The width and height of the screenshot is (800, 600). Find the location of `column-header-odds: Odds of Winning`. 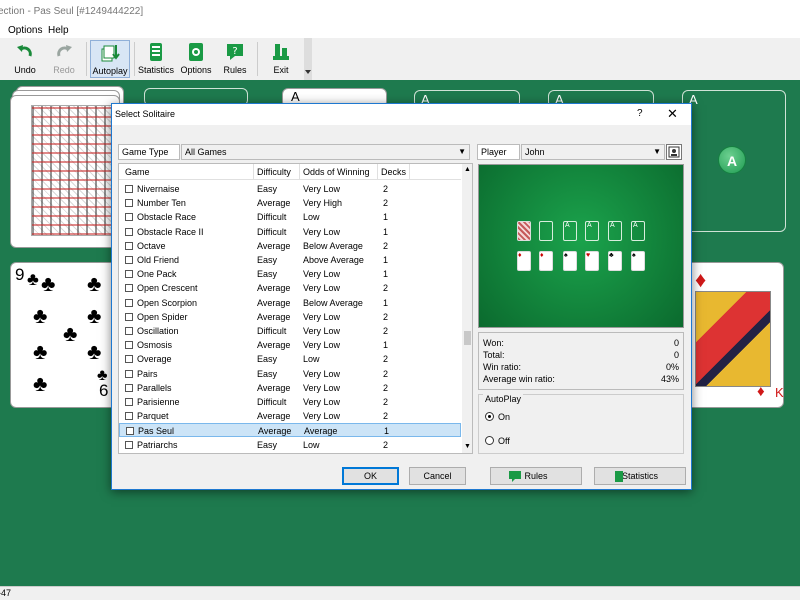

column-header-odds: Odds of Winning is located at coordinates (336, 174).